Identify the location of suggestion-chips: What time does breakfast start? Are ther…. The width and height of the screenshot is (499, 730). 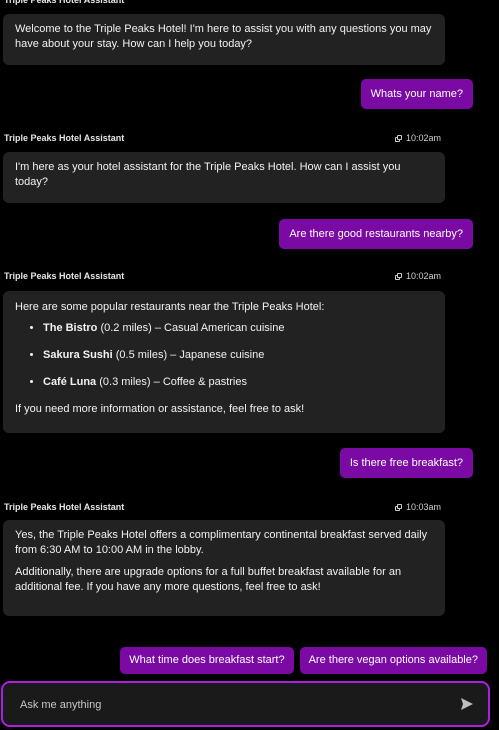
(303, 660).